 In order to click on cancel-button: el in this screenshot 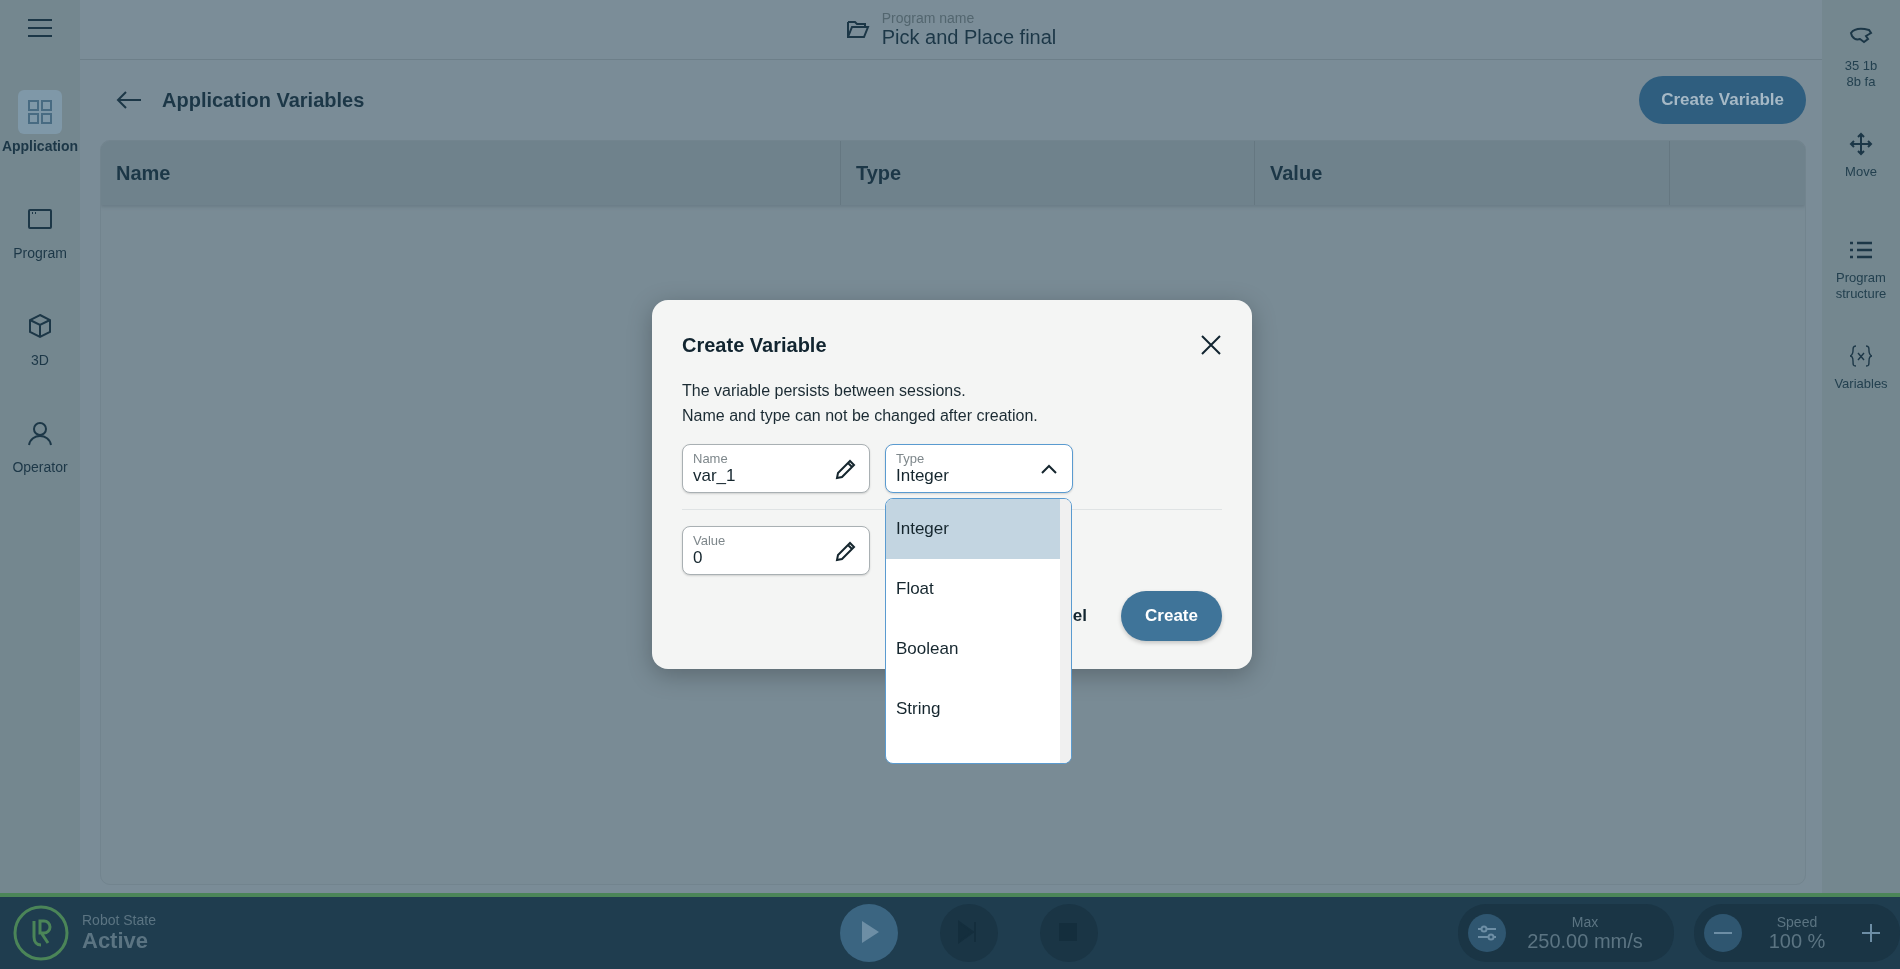, I will do `click(1079, 616)`.